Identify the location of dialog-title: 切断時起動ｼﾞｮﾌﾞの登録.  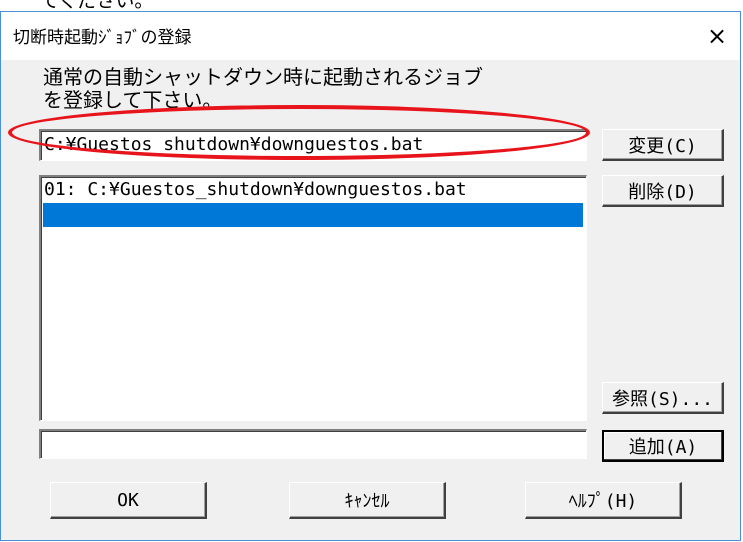
(102, 38).